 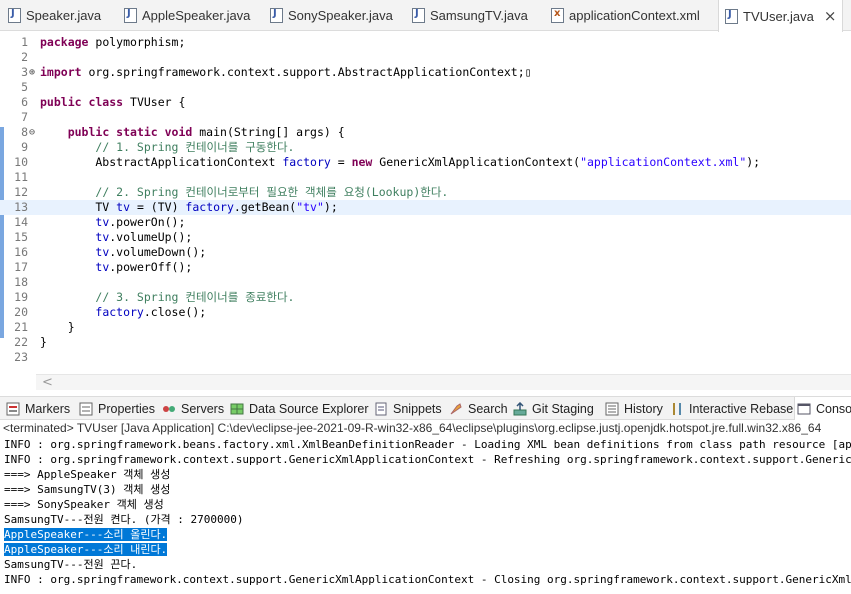 What do you see at coordinates (21, 222) in the screenshot?
I see `line-number: 14` at bounding box center [21, 222].